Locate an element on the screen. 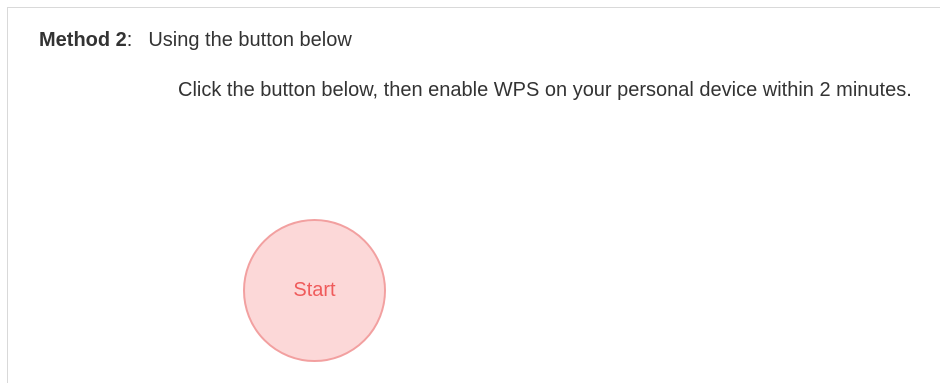 This screenshot has height=383, width=941. method-label: Method 2 is located at coordinates (83, 40).